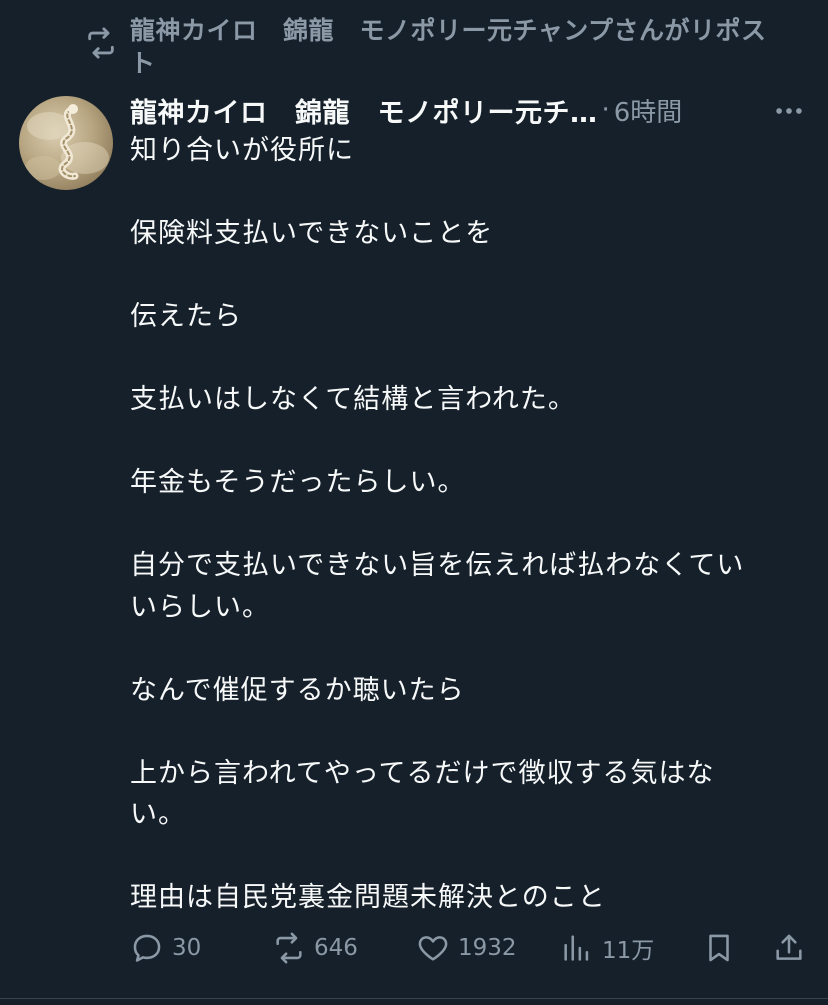 This screenshot has height=1005, width=828. I want to click on views-button: 11万, so click(607, 948).